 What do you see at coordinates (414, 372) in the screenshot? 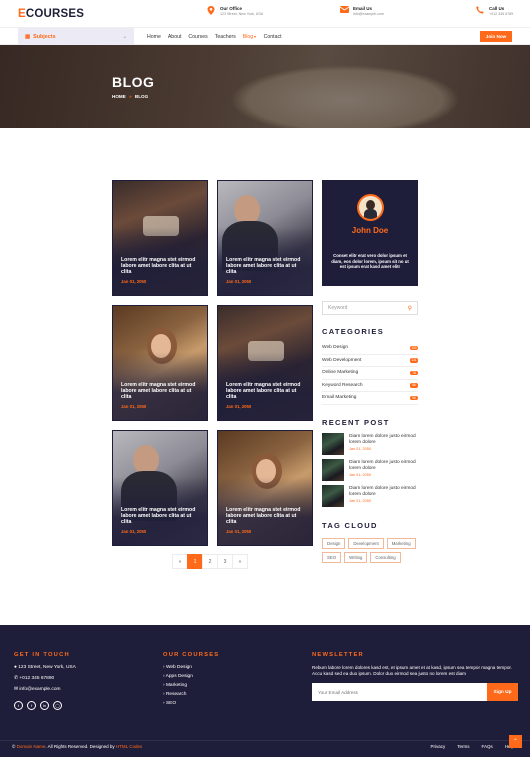
I see `count-badge: 78` at bounding box center [414, 372].